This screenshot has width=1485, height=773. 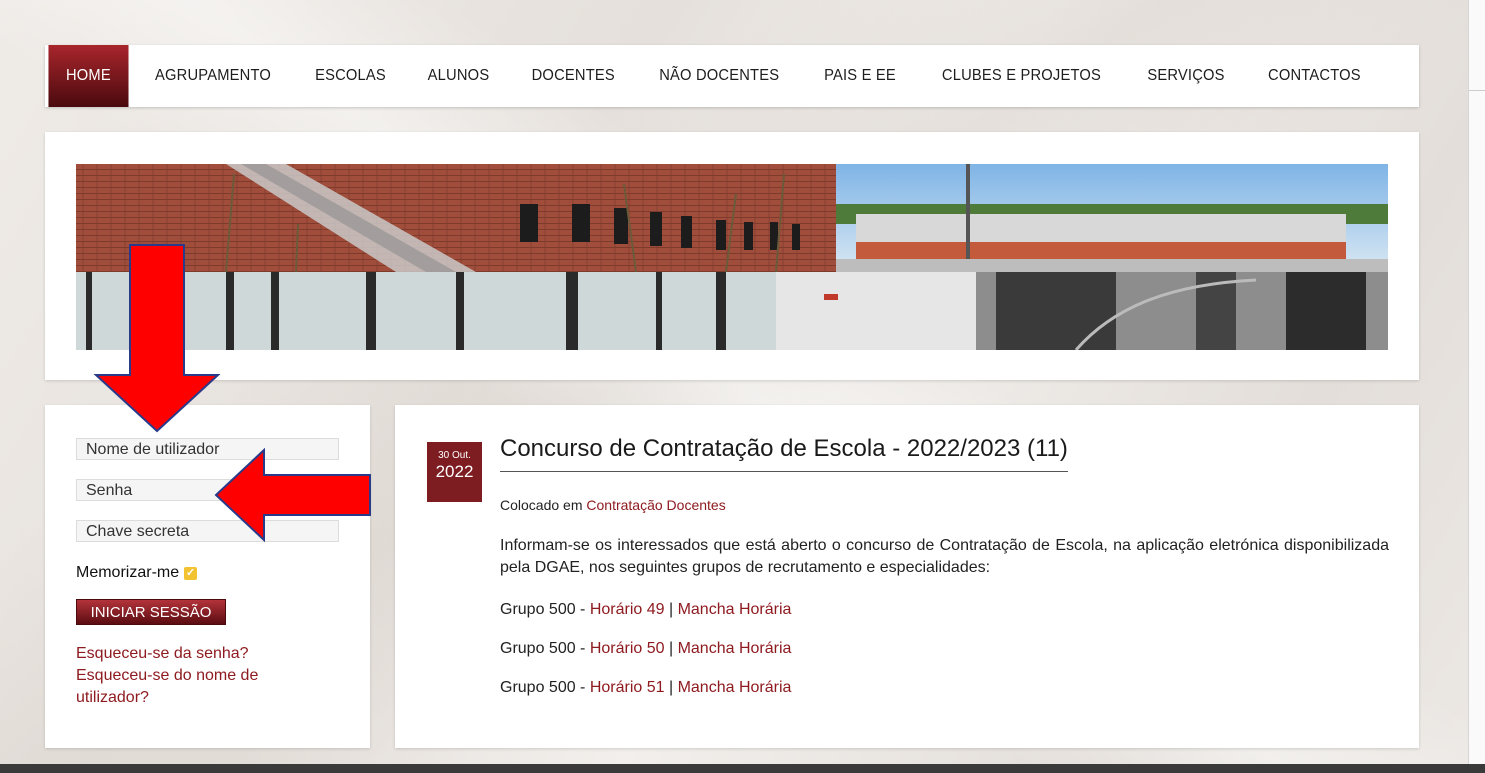 What do you see at coordinates (167, 686) in the screenshot?
I see `forgot-username-link: Esqueceu-se do nome de utilizador?` at bounding box center [167, 686].